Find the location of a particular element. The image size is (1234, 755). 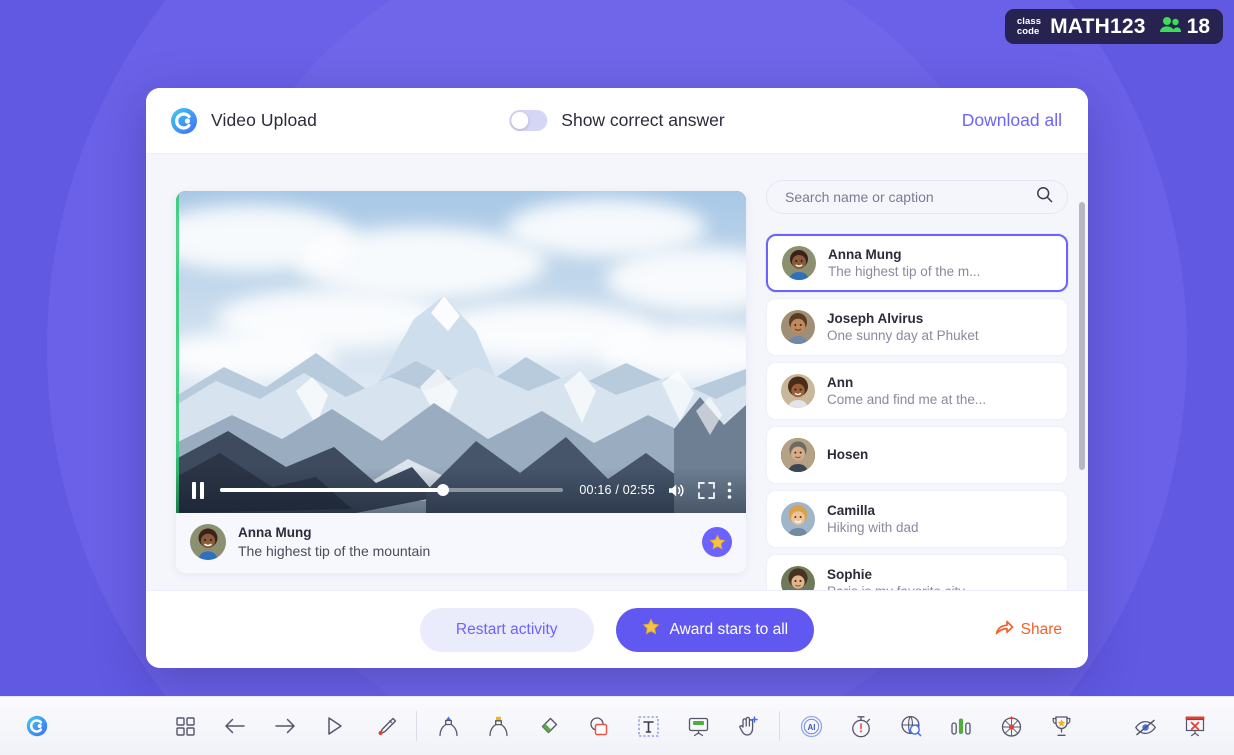

highlighter-icon is located at coordinates (498, 726).